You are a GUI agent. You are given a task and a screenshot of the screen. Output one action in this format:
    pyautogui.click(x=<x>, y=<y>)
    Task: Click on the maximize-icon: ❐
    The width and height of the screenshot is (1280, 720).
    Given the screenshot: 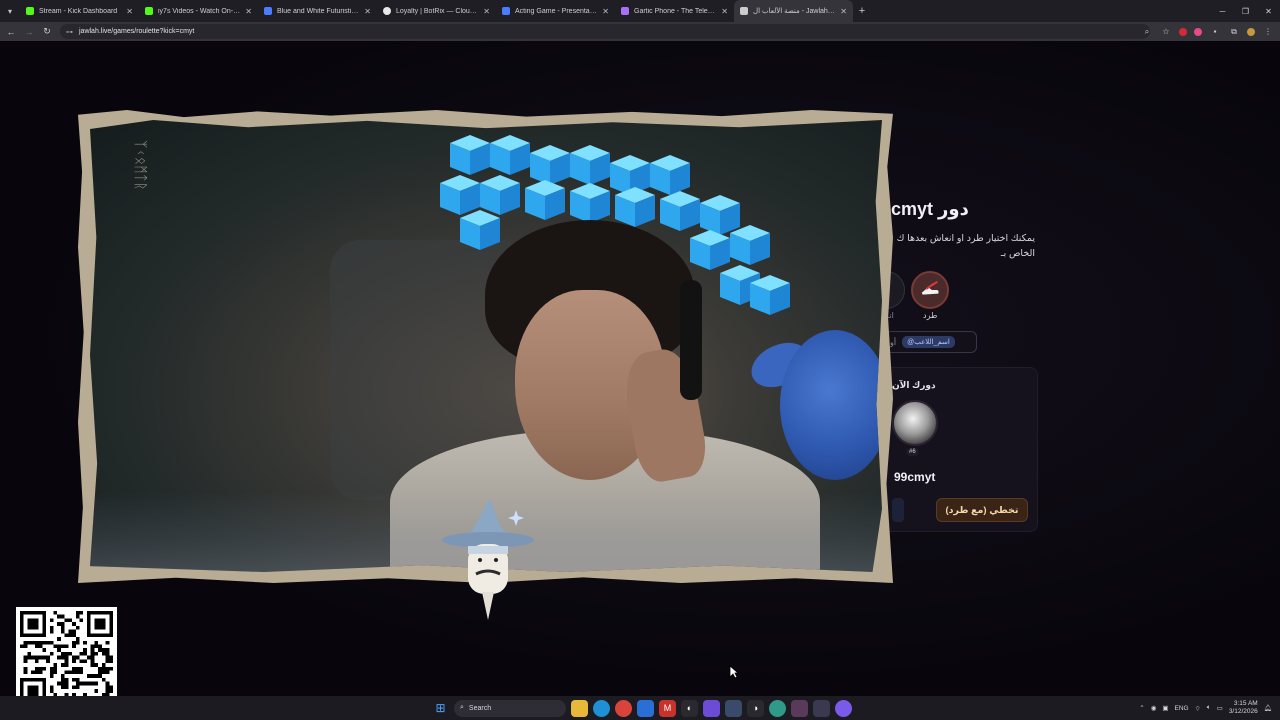 What is the action you would take?
    pyautogui.click(x=1245, y=11)
    